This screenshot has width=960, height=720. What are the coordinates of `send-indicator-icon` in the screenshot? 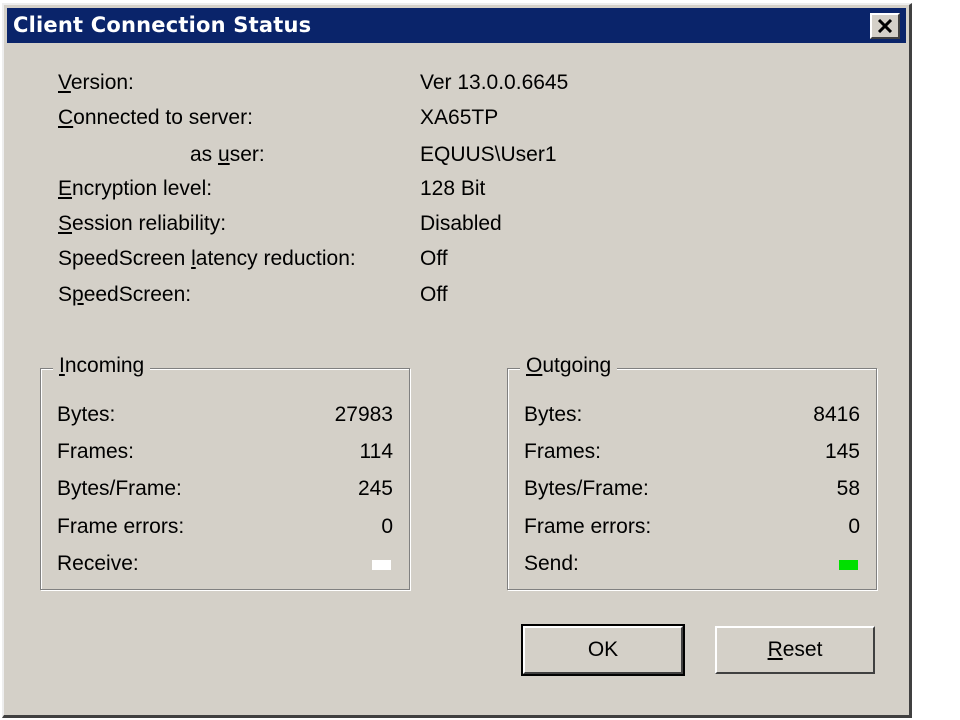 It's located at (848, 565).